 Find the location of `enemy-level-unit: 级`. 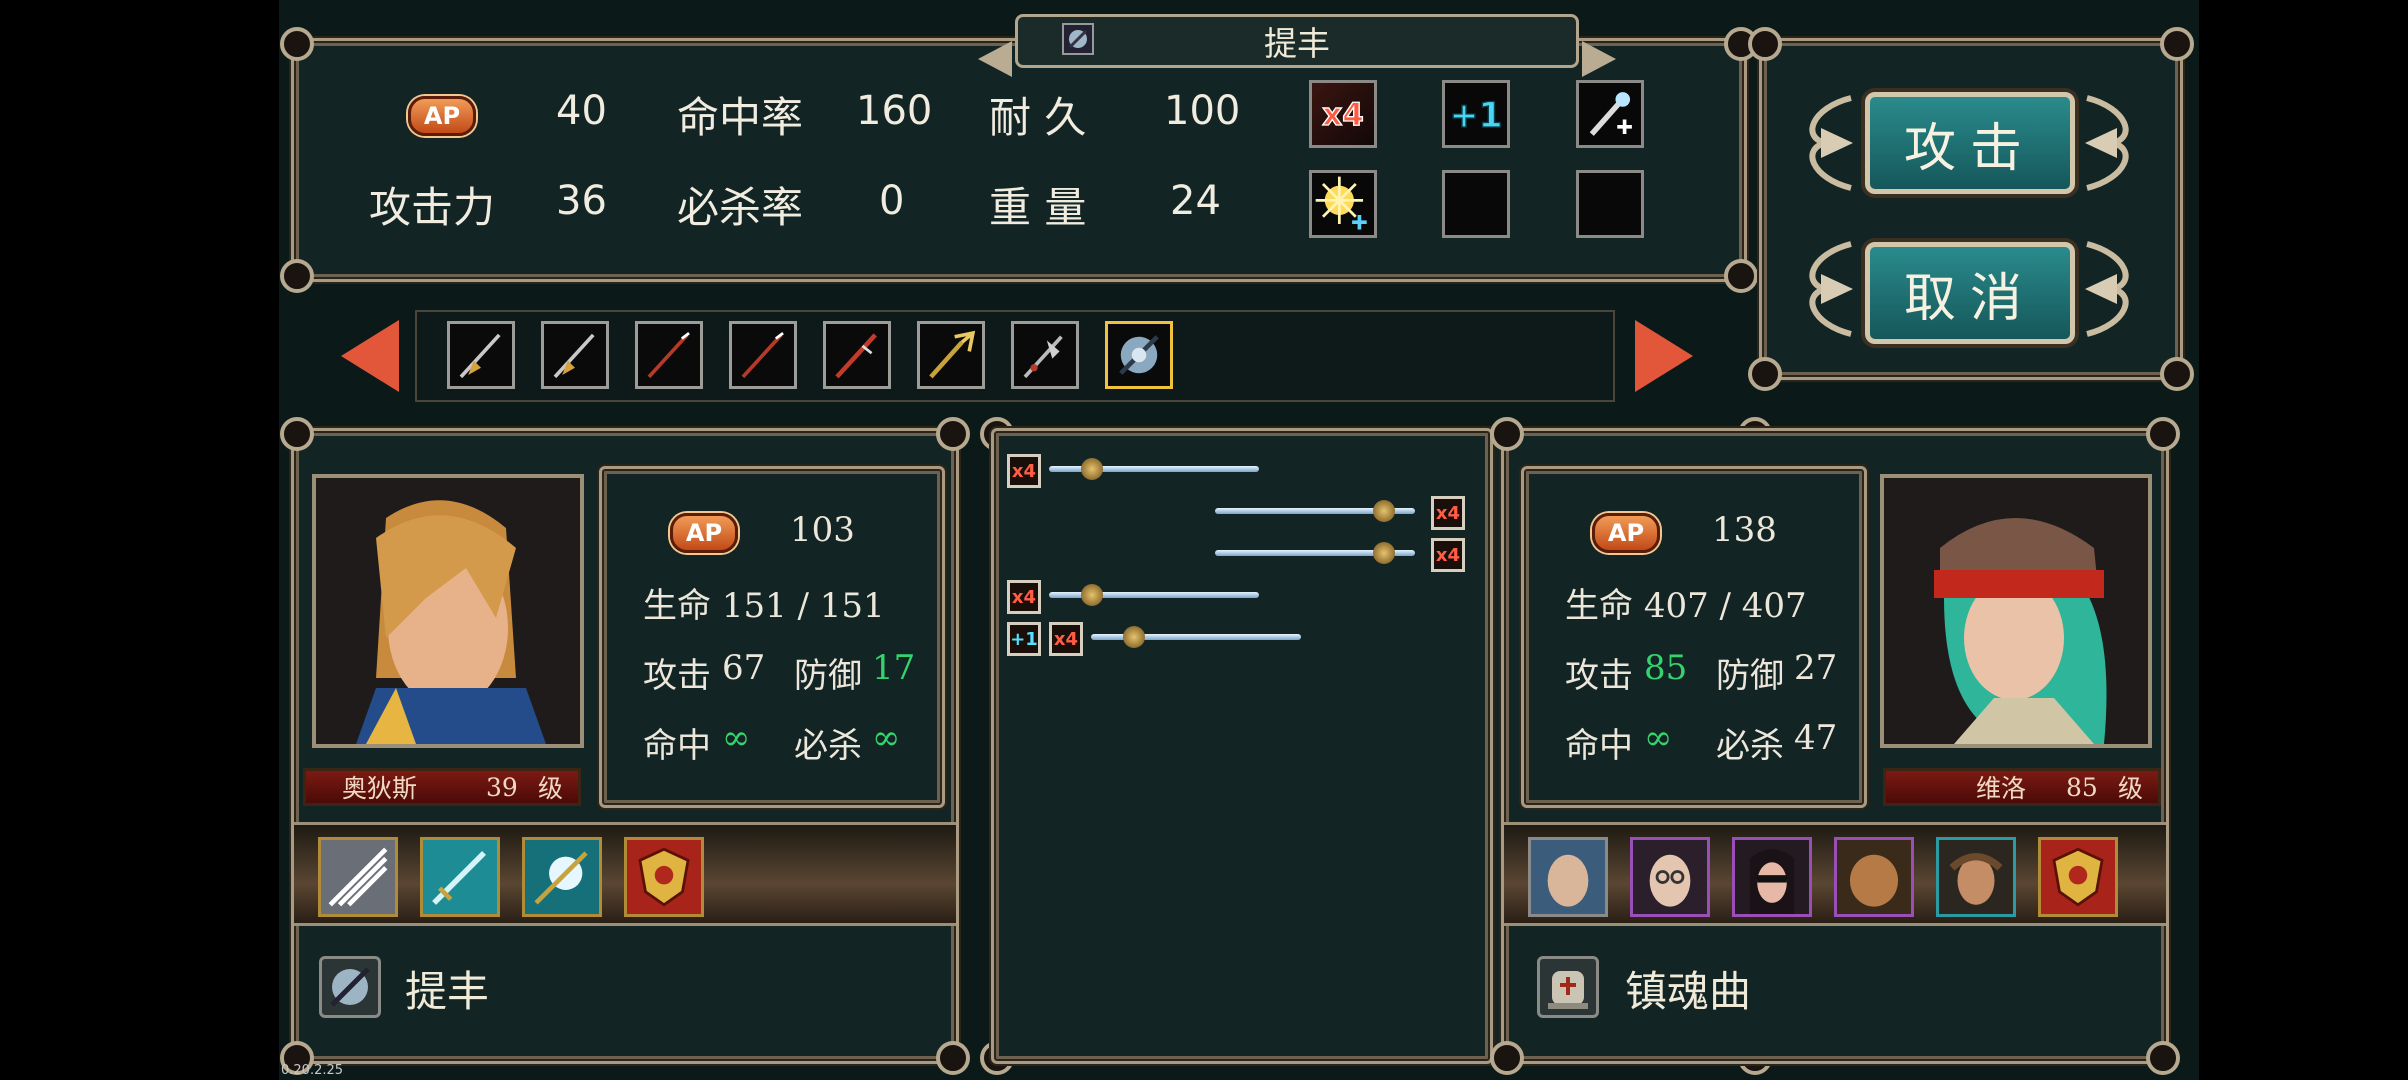

enemy-level-unit: 级 is located at coordinates (2131, 788).